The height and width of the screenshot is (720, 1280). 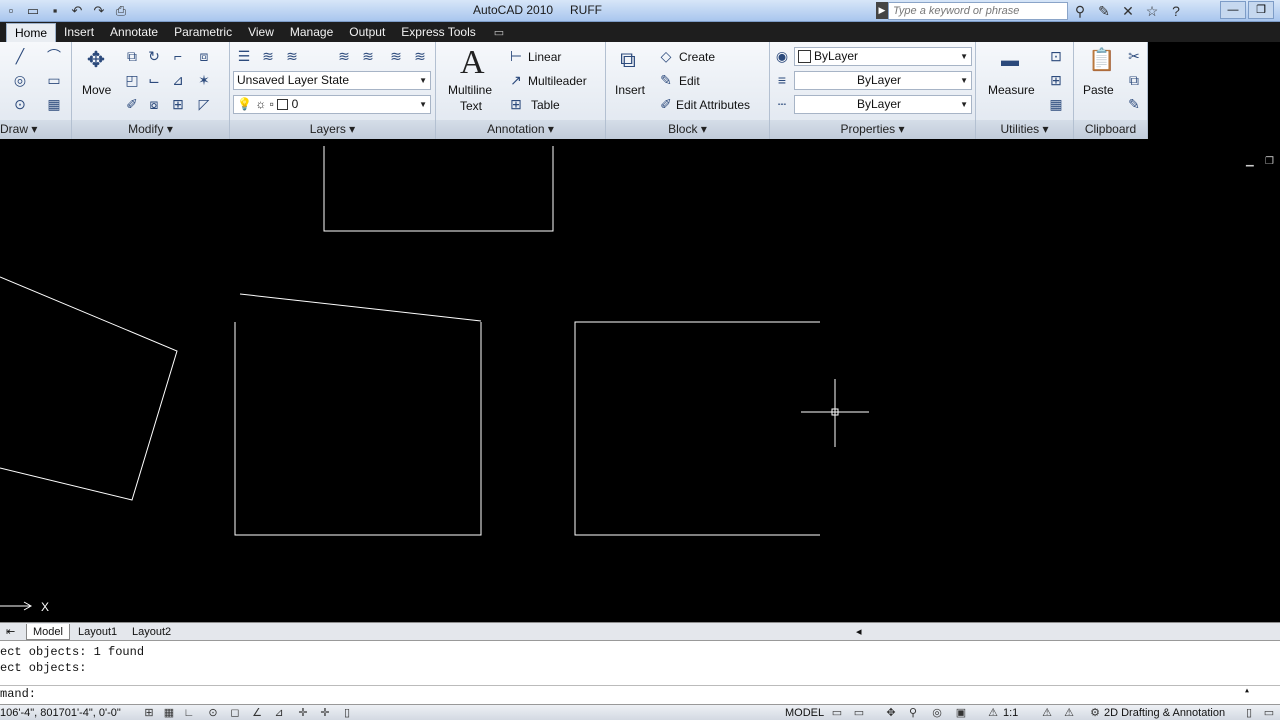 What do you see at coordinates (48, 632) in the screenshot?
I see `tab-model: Model` at bounding box center [48, 632].